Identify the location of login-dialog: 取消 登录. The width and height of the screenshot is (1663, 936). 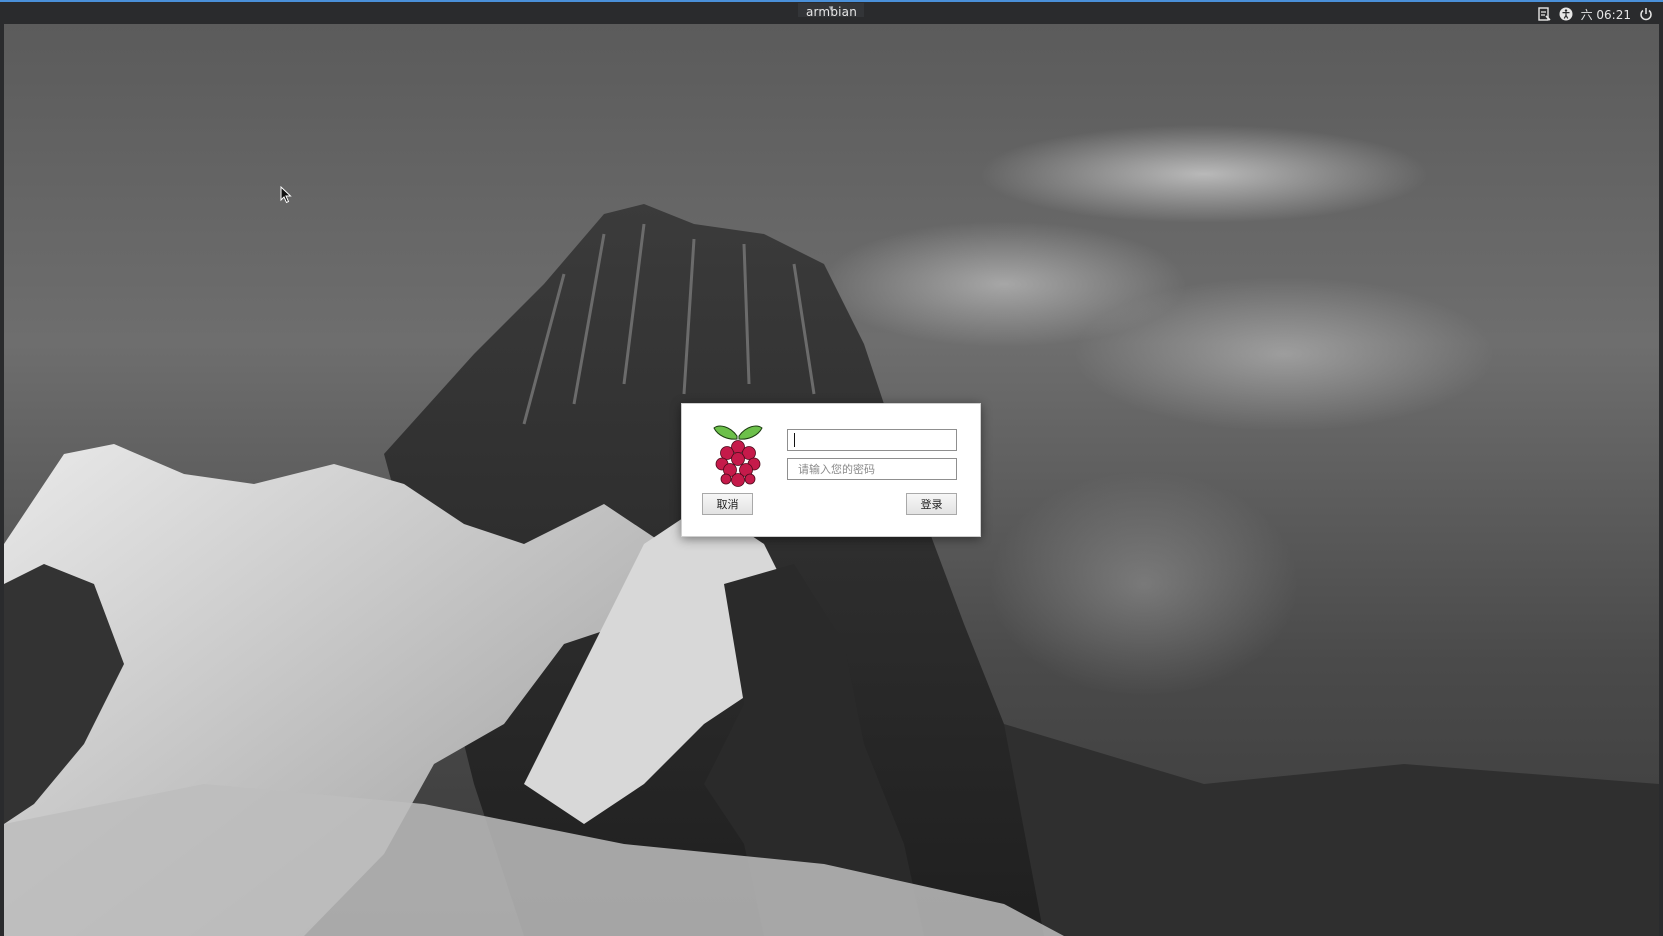
(831, 470).